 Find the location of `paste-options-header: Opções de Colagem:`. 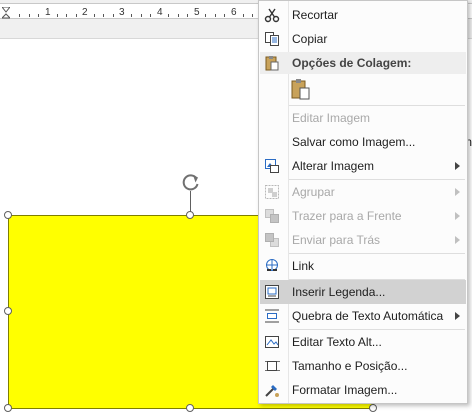

paste-options-header: Opções de Colagem: is located at coordinates (363, 63).